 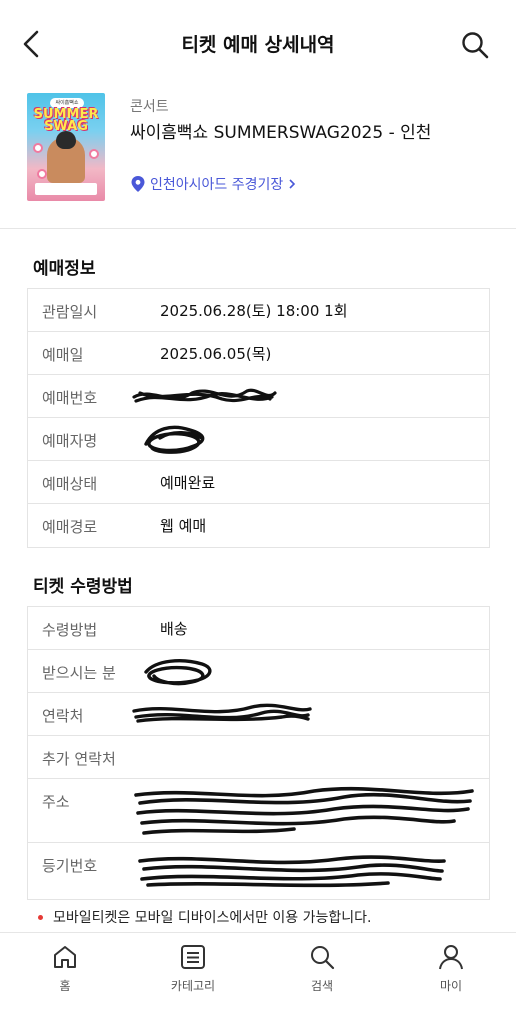 What do you see at coordinates (70, 866) in the screenshot?
I see `row-label: 등기번호` at bounding box center [70, 866].